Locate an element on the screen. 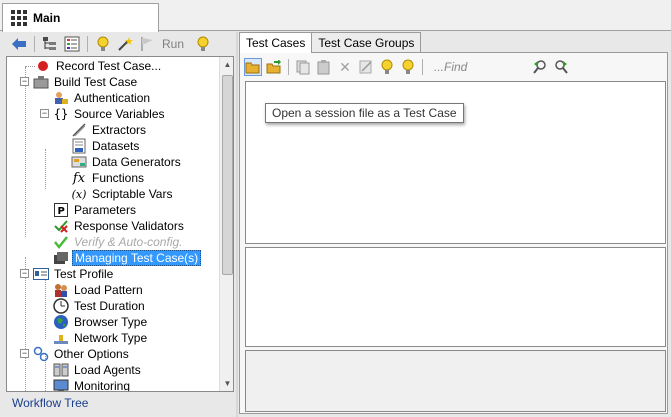 Image resolution: width=671 pixels, height=417 pixels. test-cases-toolbar: ✕ ...Find is located at coordinates (454, 67).